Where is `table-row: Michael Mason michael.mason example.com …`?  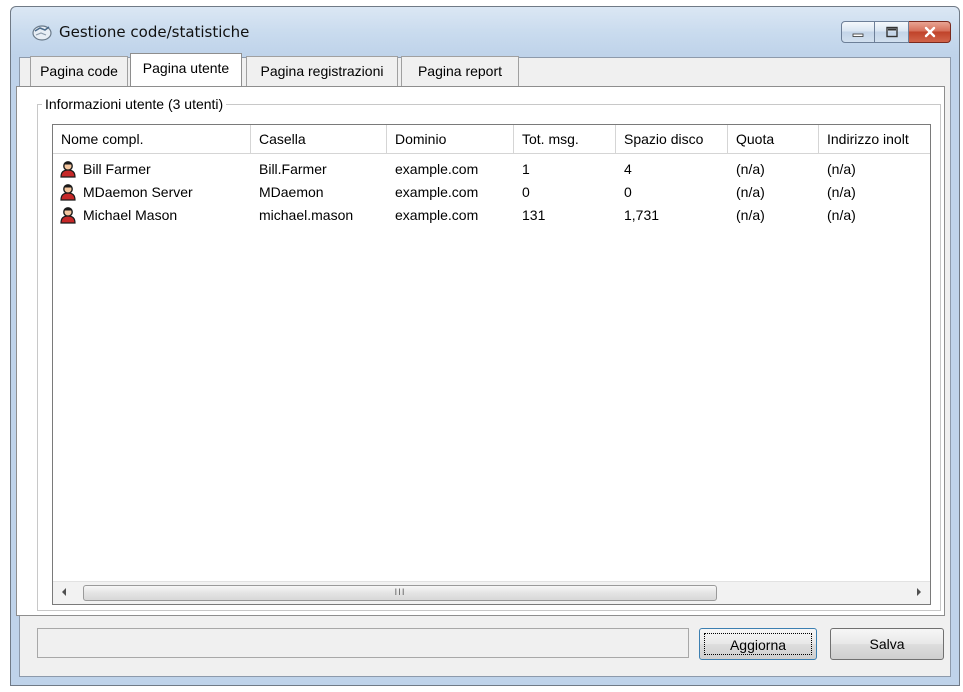
table-row: Michael Mason michael.mason example.com … is located at coordinates (491, 215).